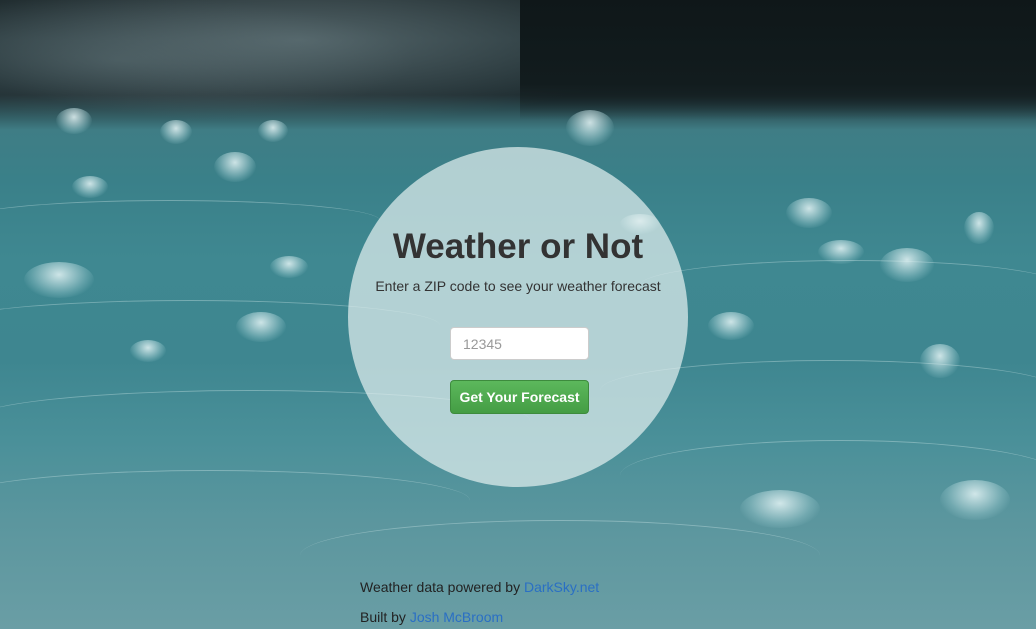 The height and width of the screenshot is (629, 1036). What do you see at coordinates (383, 617) in the screenshot?
I see `footer-built-text: Built by` at bounding box center [383, 617].